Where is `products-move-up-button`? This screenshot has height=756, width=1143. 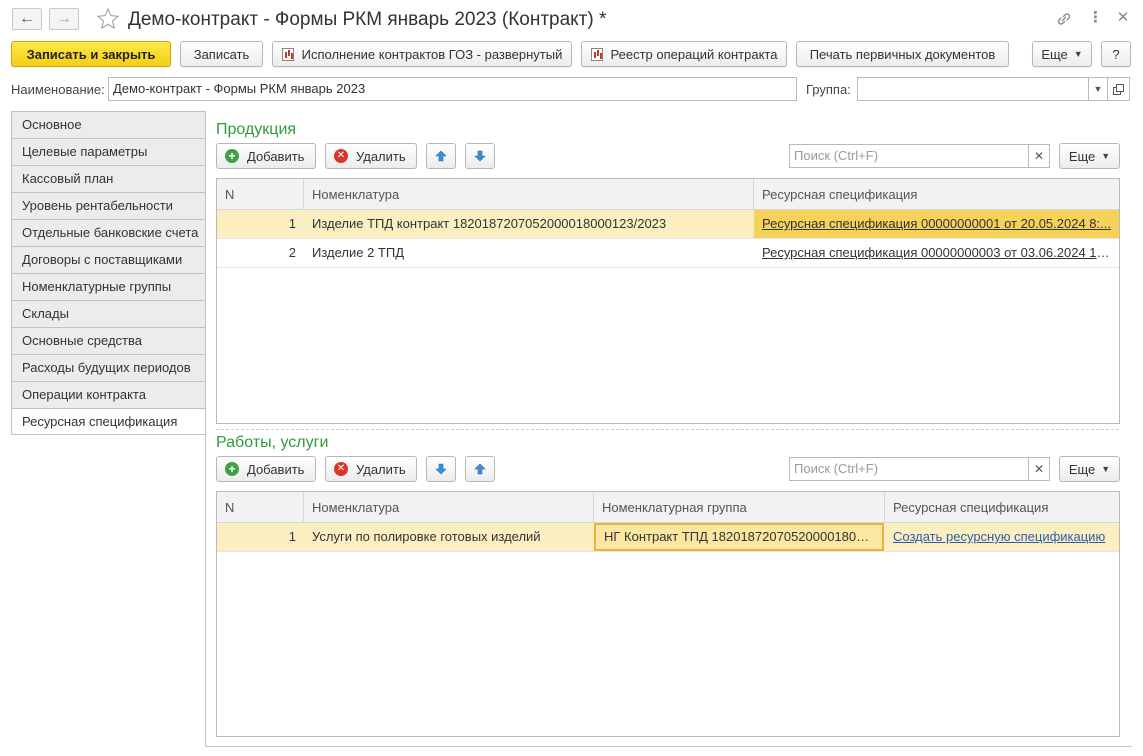
products-move-up-button is located at coordinates (441, 156).